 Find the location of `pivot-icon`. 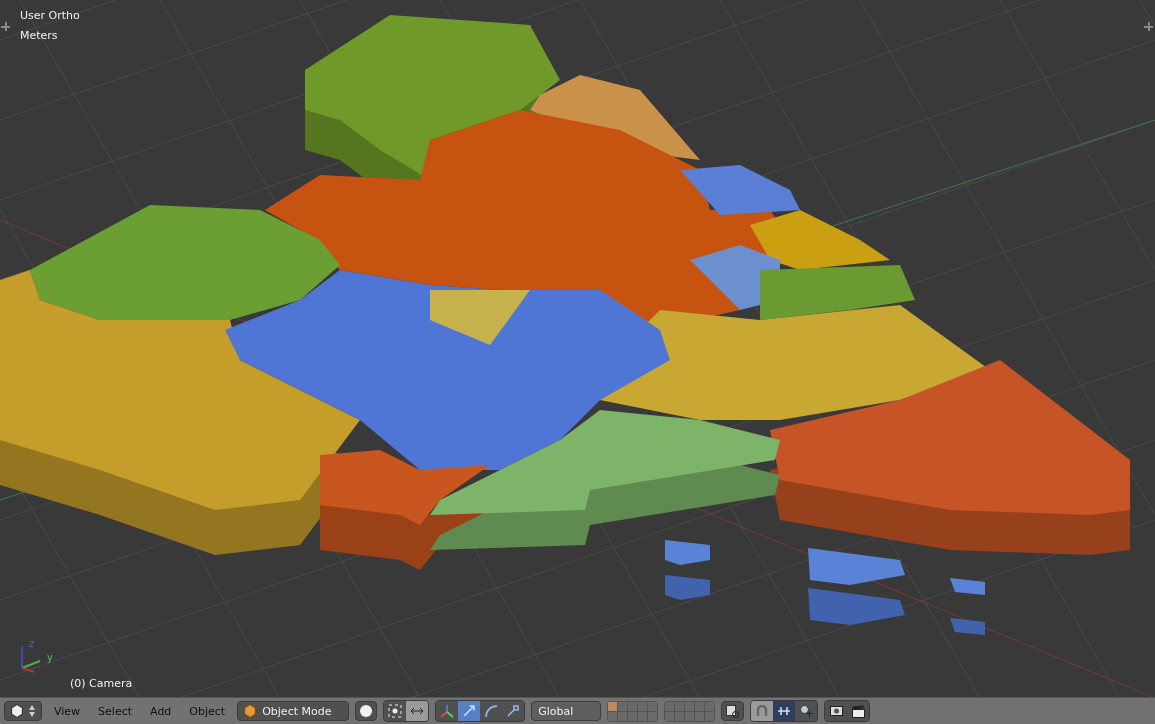

pivot-icon is located at coordinates (395, 711).